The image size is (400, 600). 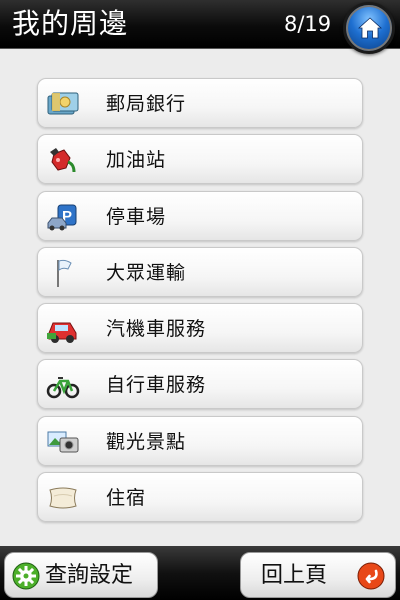 What do you see at coordinates (63, 442) in the screenshot?
I see `photo-camera-icon` at bounding box center [63, 442].